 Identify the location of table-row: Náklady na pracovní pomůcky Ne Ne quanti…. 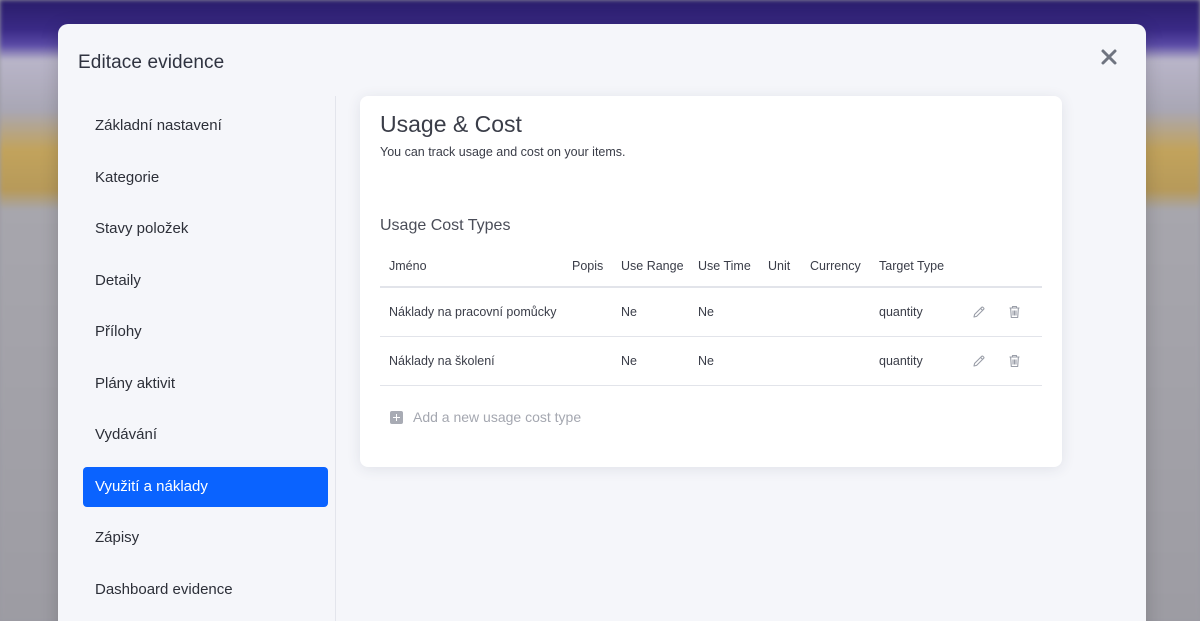
(711, 312).